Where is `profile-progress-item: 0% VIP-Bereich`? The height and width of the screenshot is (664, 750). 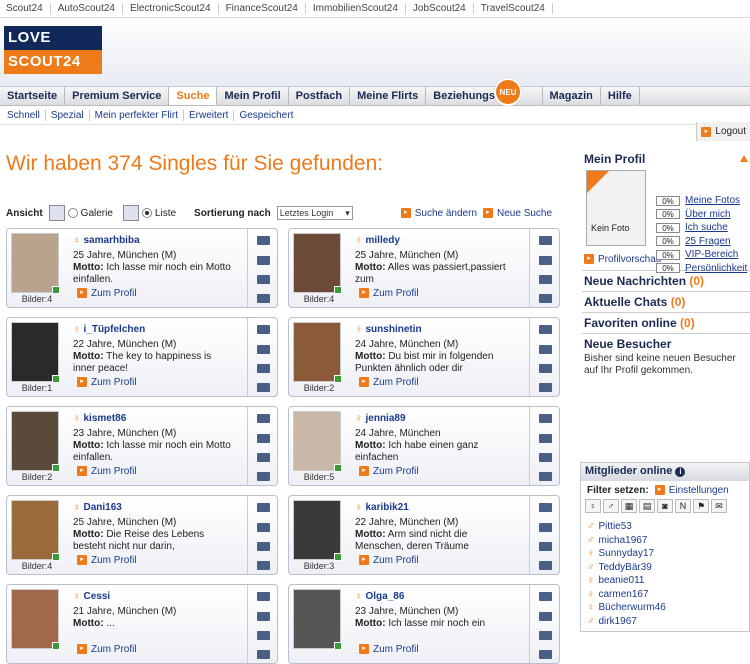
profile-progress-item: 0% VIP-Bereich is located at coordinates (701, 255).